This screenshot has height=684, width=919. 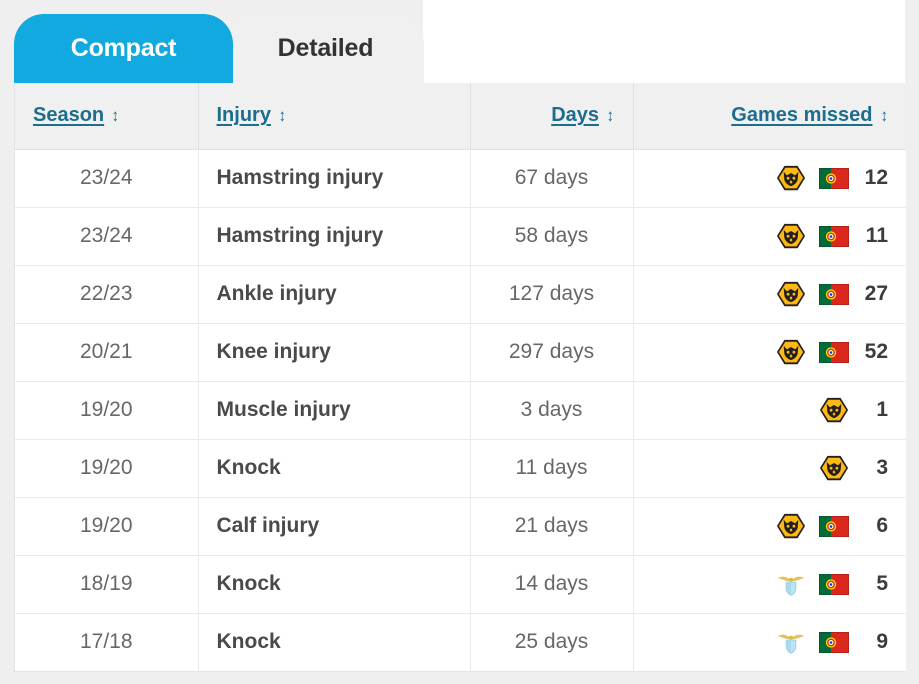 I want to click on games-missed-group: 1, so click(x=770, y=410).